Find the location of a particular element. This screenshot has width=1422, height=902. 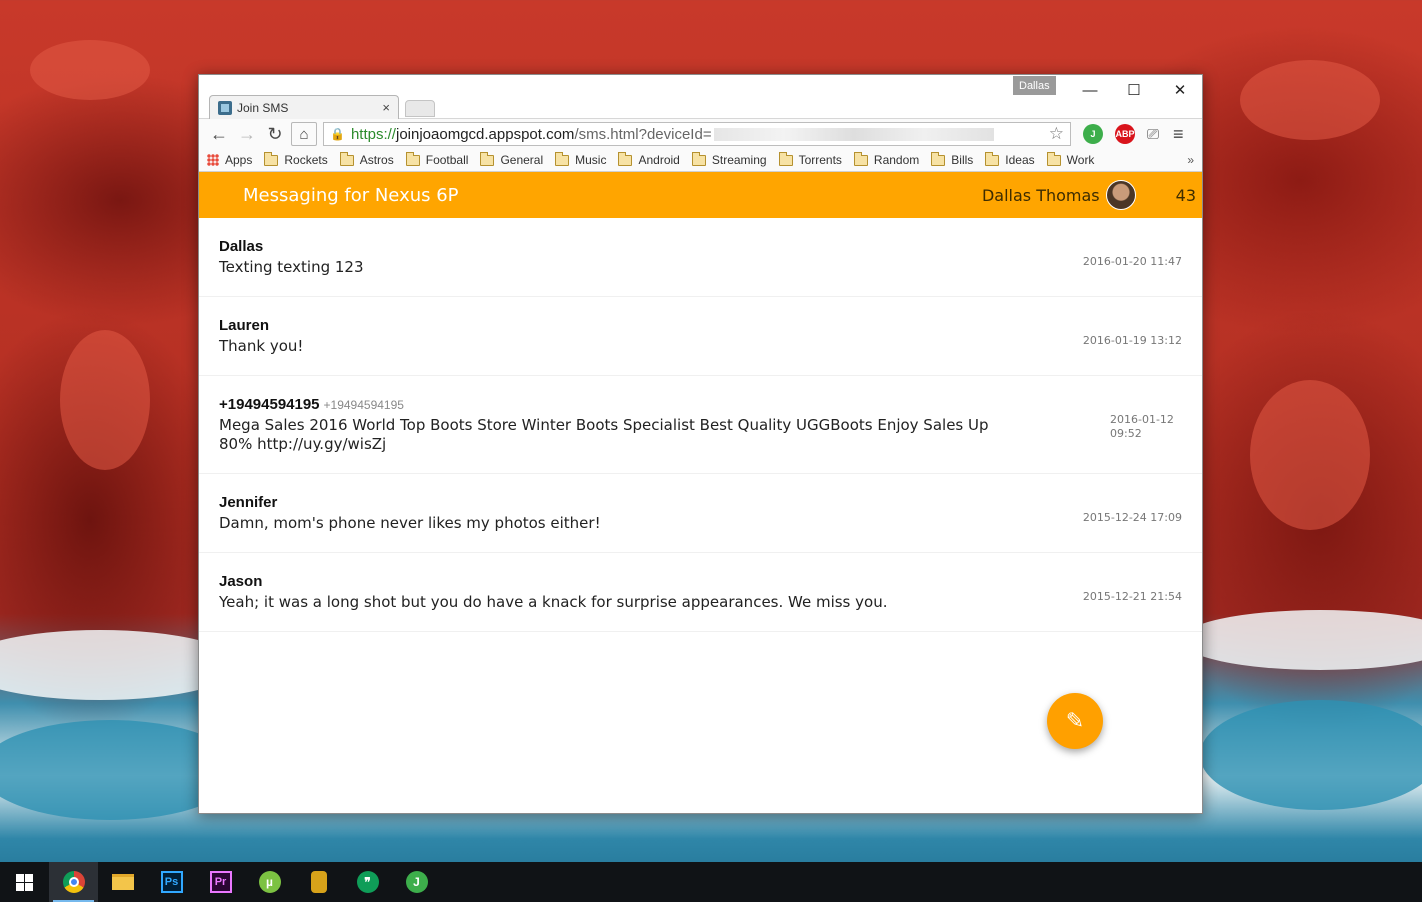

taskbar-join: J is located at coordinates (416, 882).